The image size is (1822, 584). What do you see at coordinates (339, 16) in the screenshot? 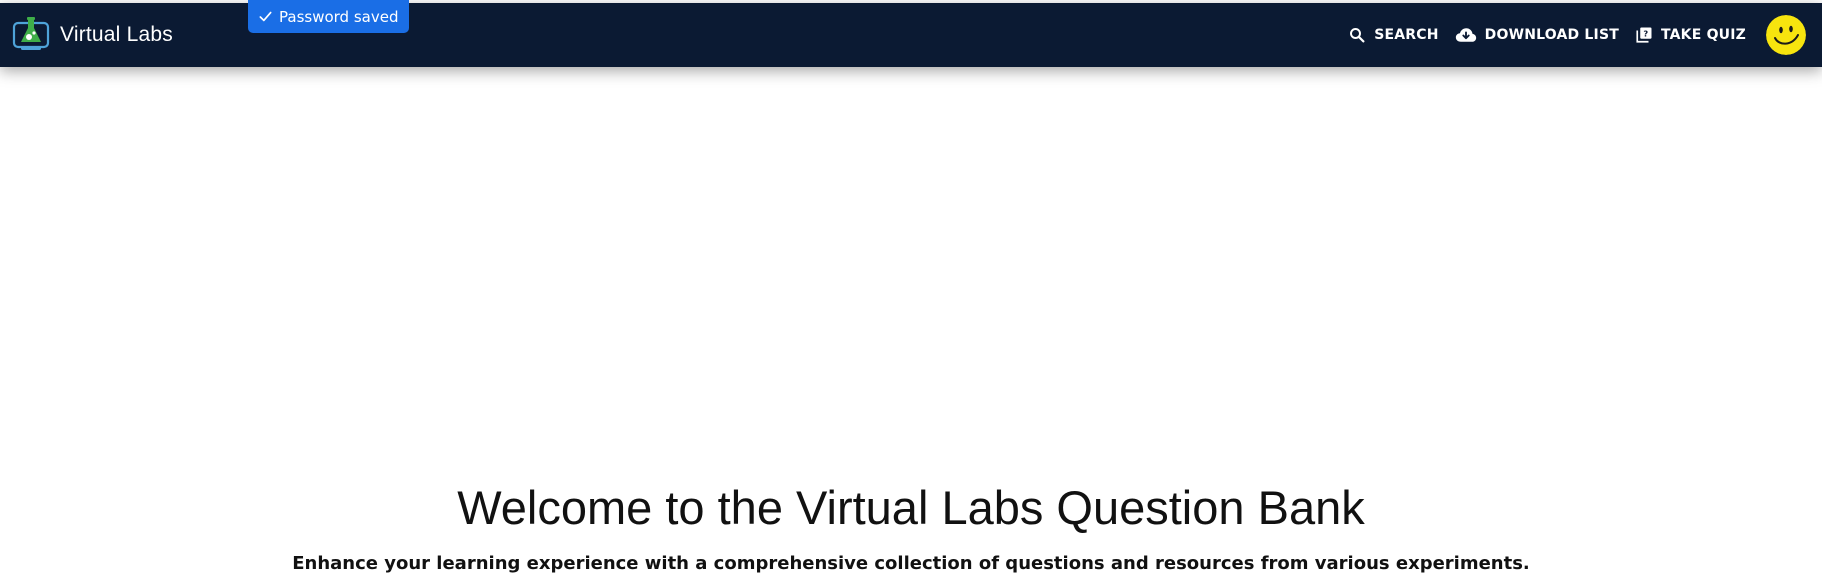
I see `toast-text: Password saved` at bounding box center [339, 16].